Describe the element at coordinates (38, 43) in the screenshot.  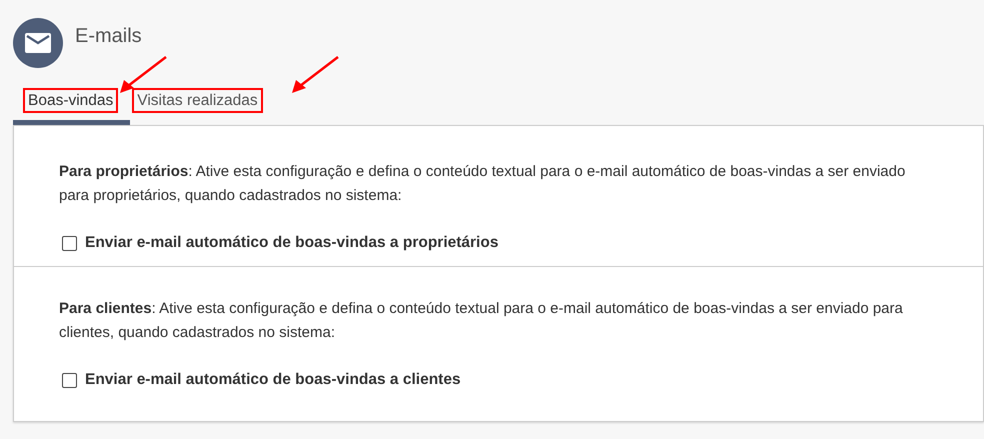
I see `mail-icon` at that location.